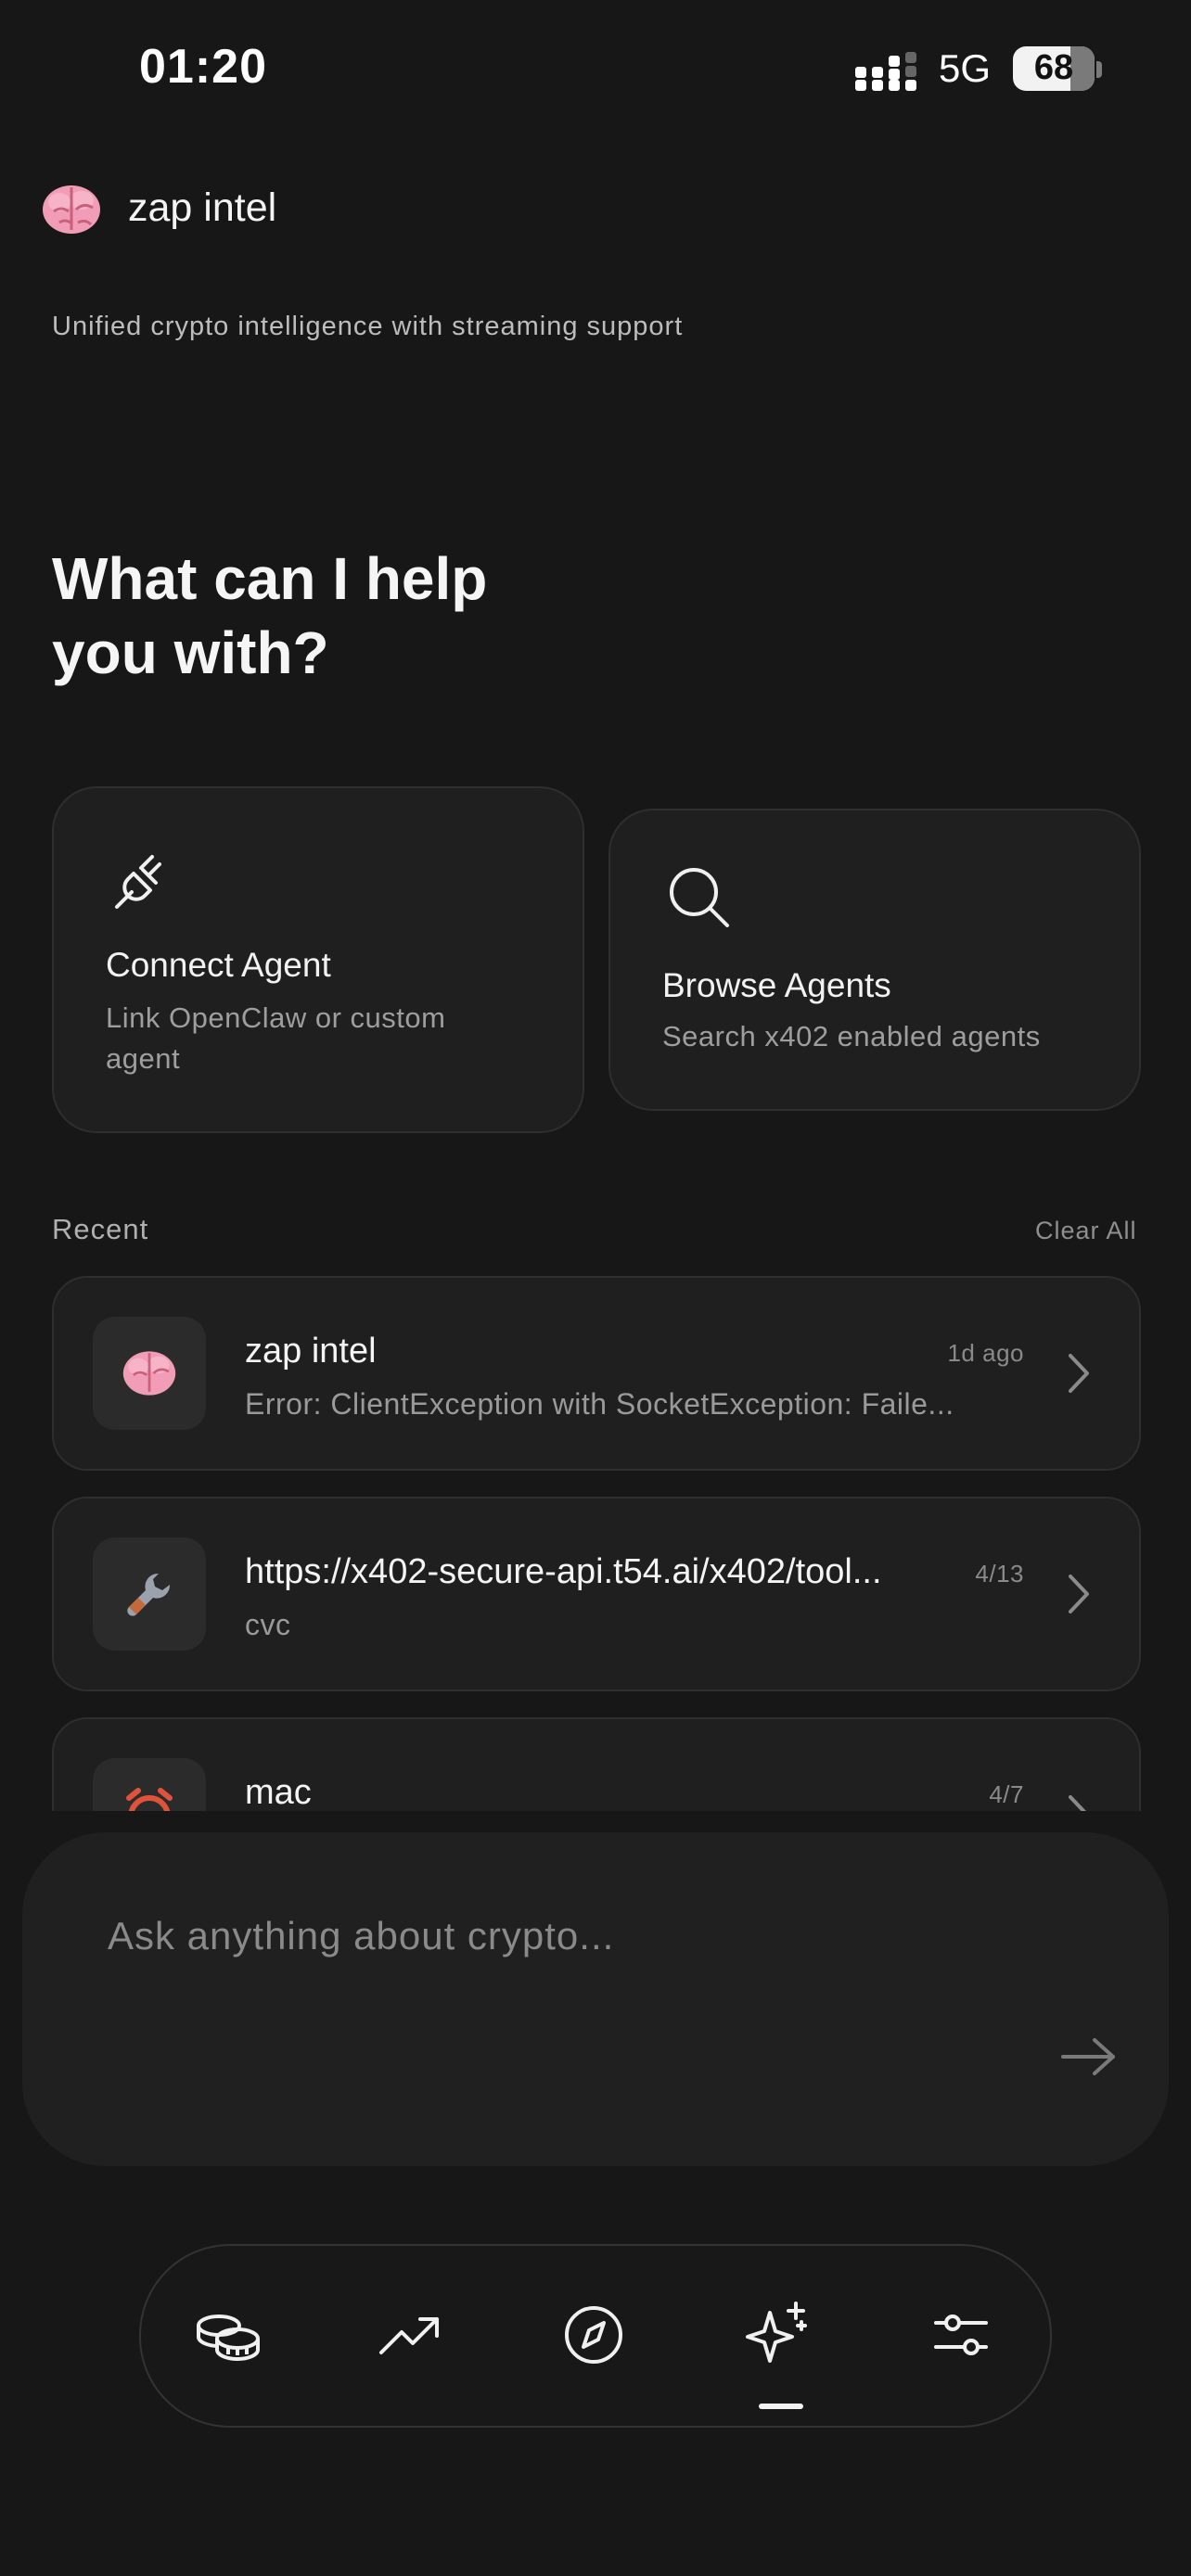 The image size is (1191, 2576). Describe the element at coordinates (268, 1625) in the screenshot. I see `recent-item-subtitle: cvc` at that location.